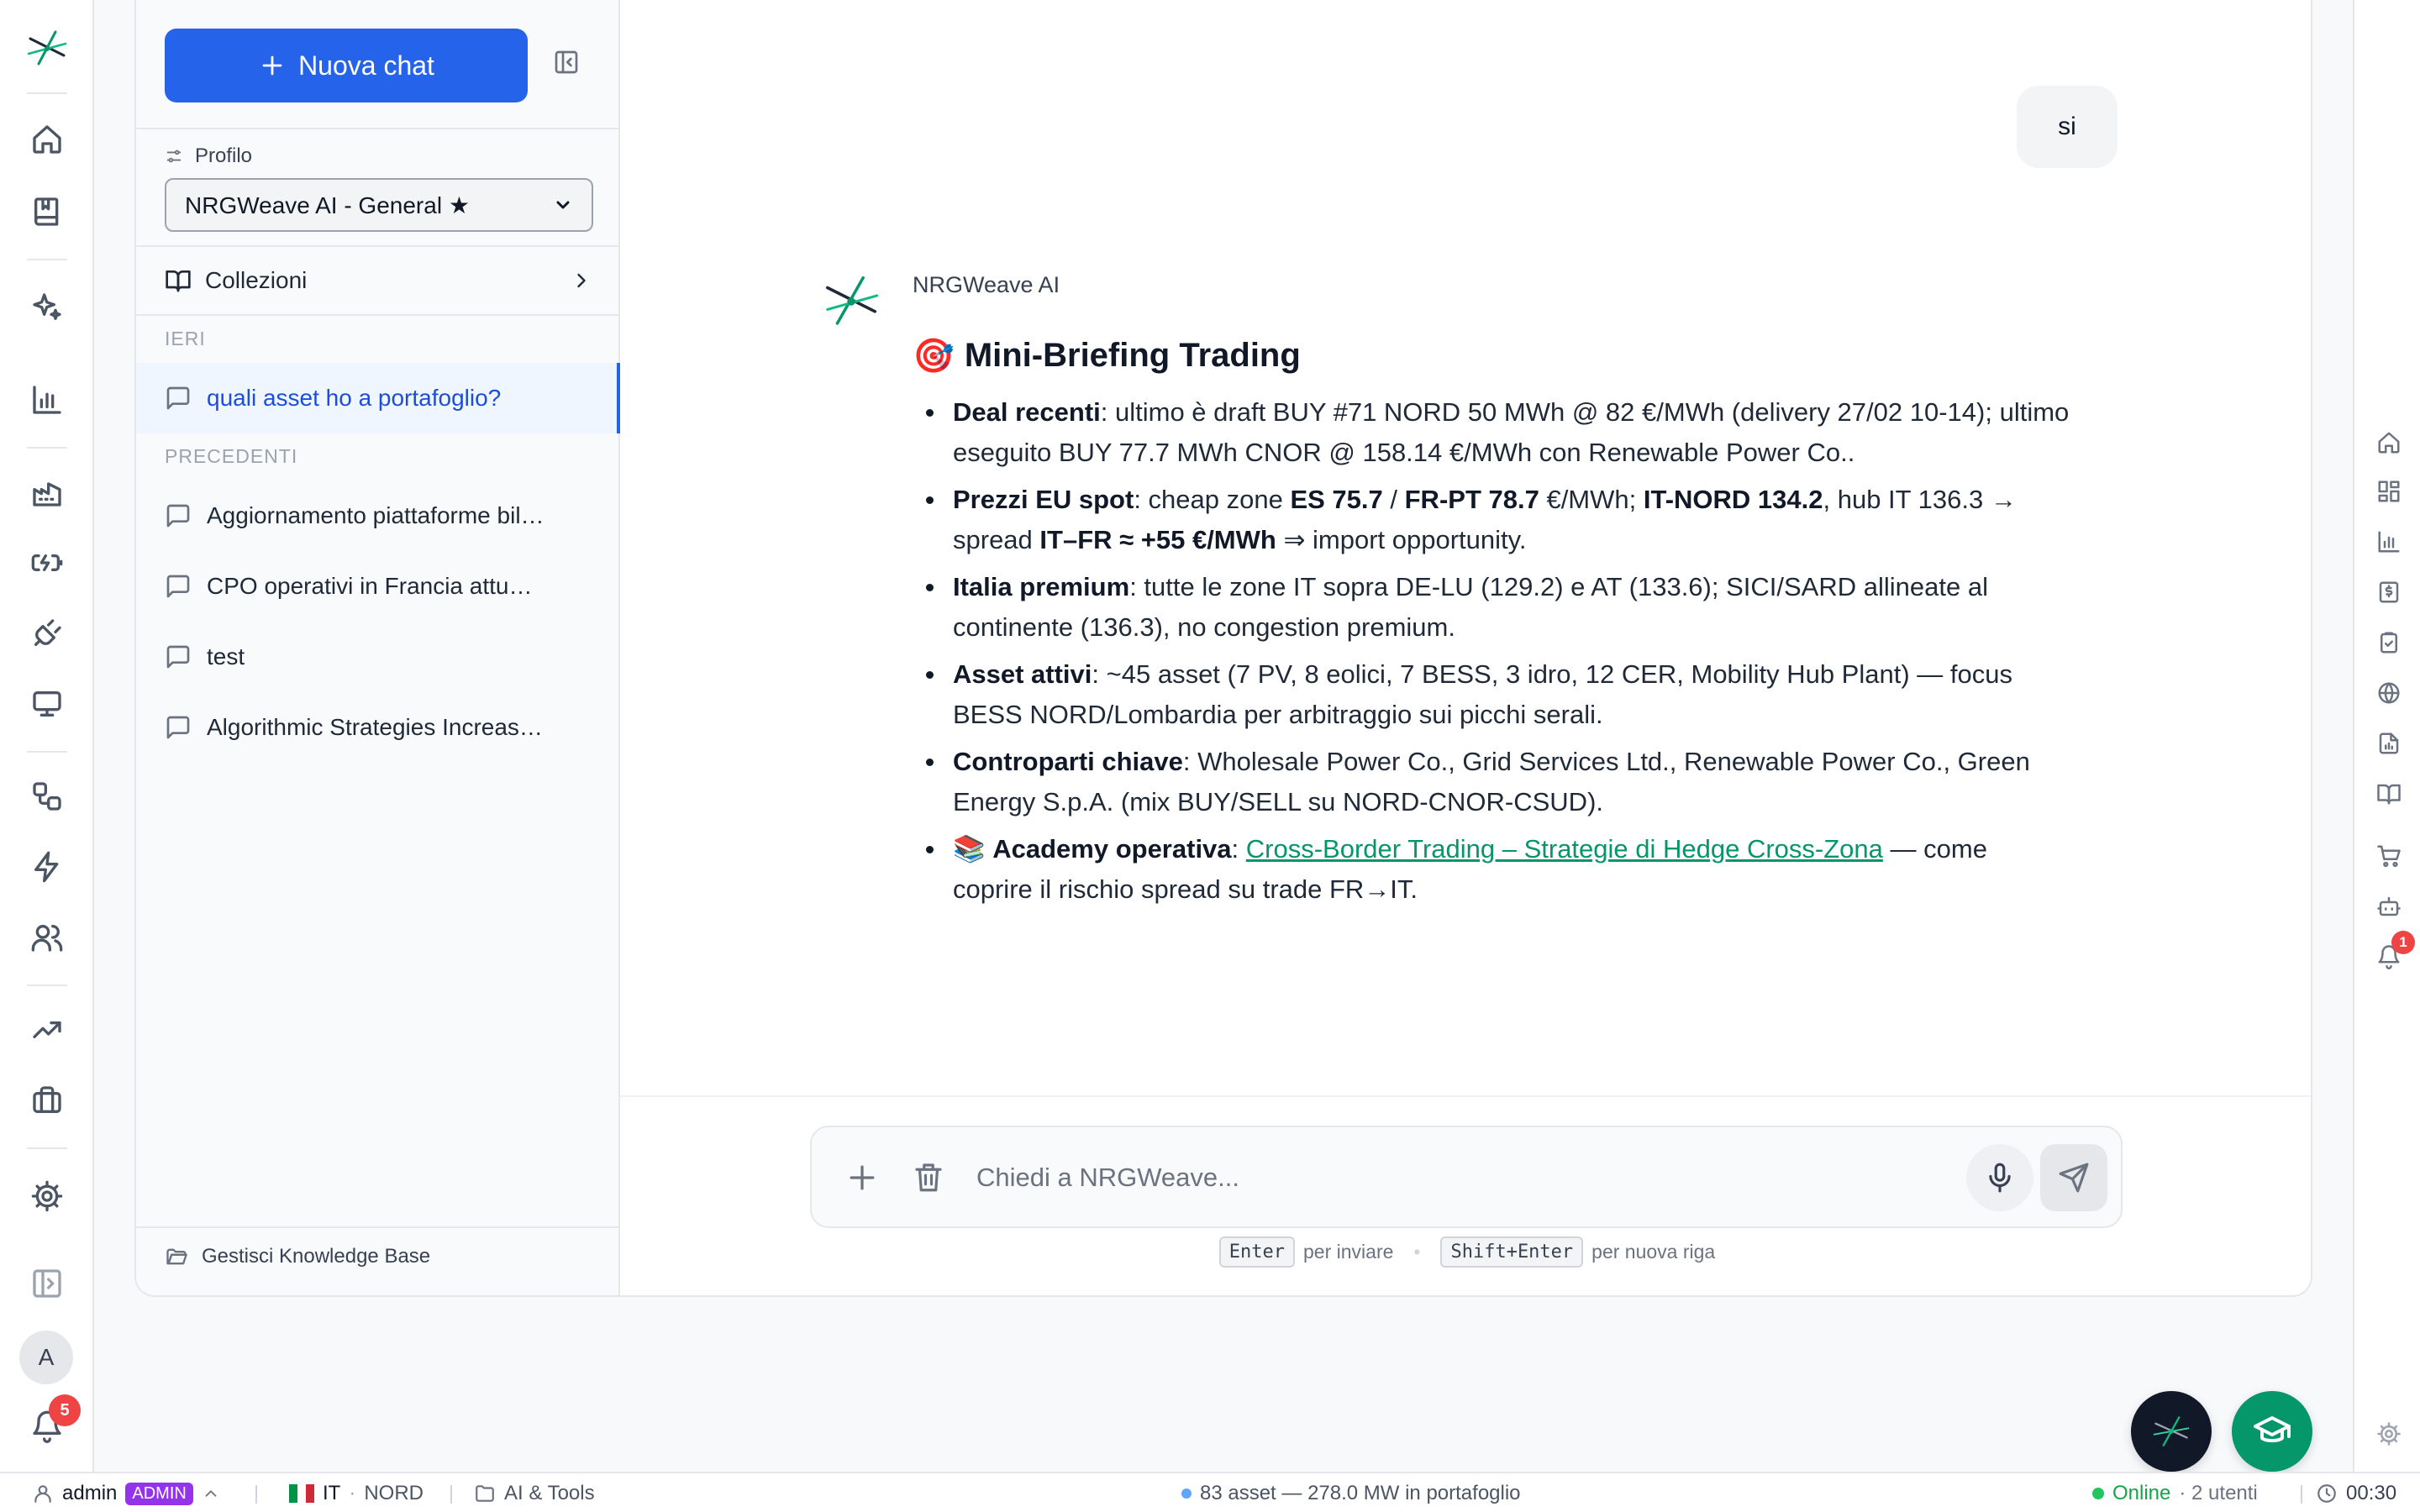  I want to click on bullet-label: Italia premium, so click(1042, 586).